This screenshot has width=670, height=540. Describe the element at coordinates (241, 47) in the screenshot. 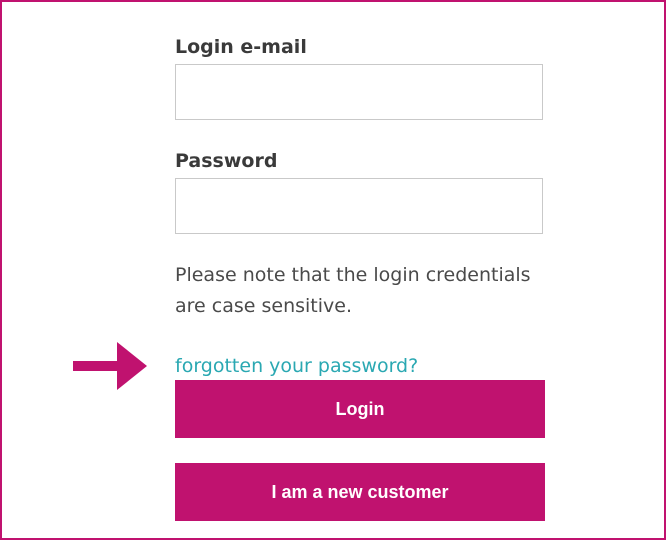

I see `email-label: Login e-mail` at that location.